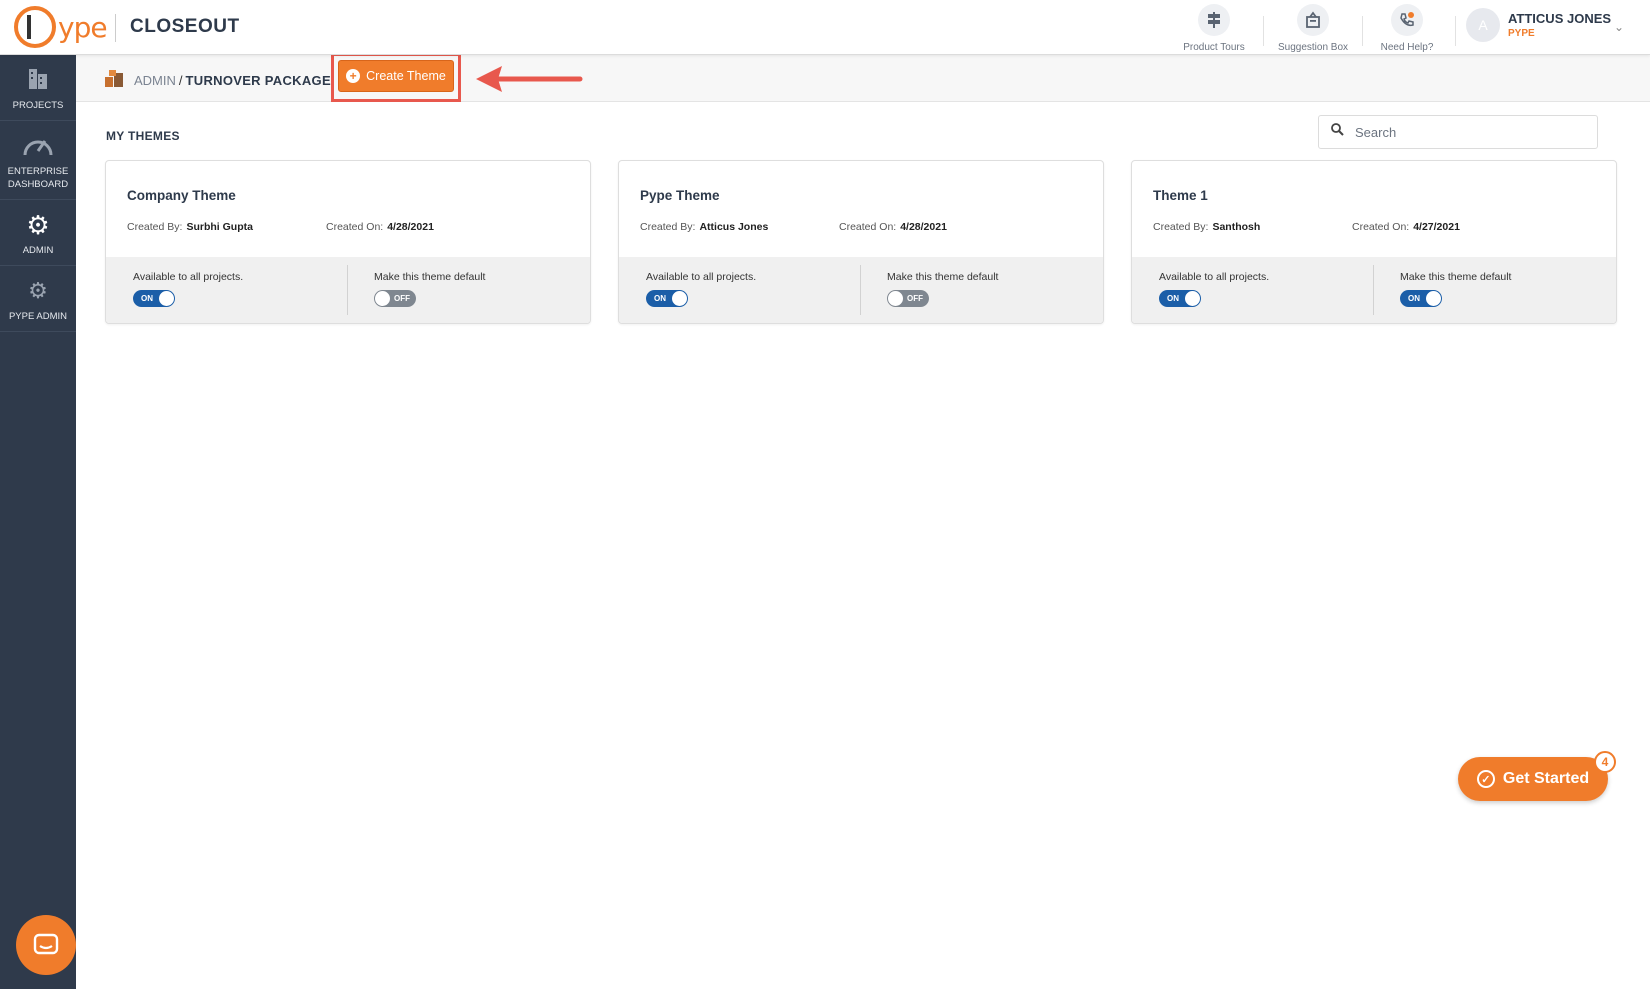 This screenshot has width=1650, height=989. What do you see at coordinates (1483, 25) in the screenshot?
I see `avatar: A` at bounding box center [1483, 25].